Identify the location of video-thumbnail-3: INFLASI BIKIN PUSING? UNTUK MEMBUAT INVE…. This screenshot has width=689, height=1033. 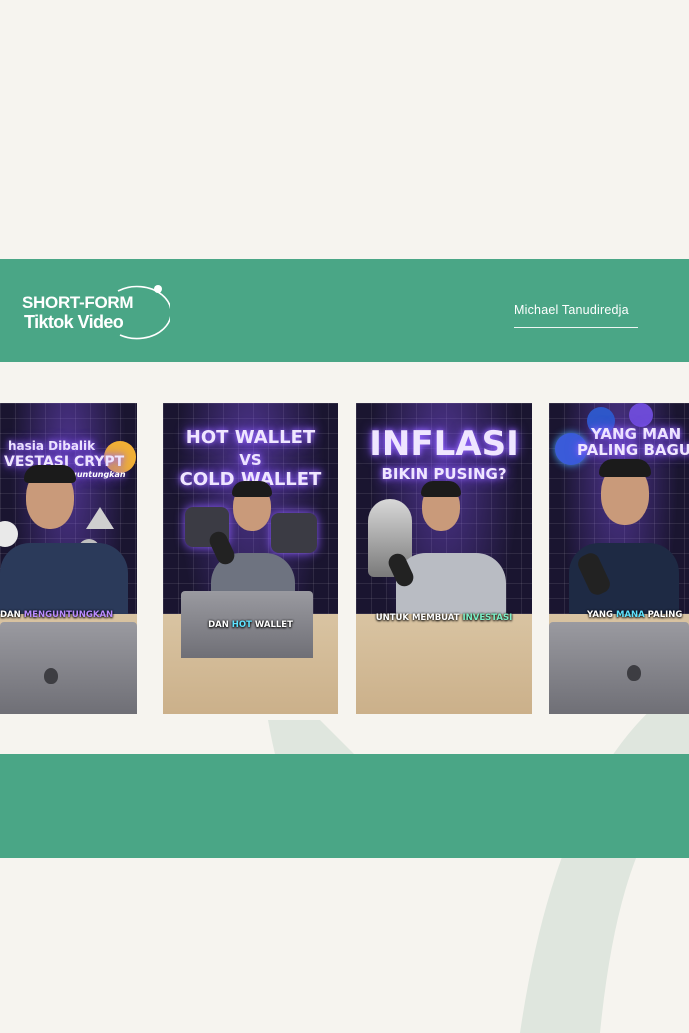
(444, 558).